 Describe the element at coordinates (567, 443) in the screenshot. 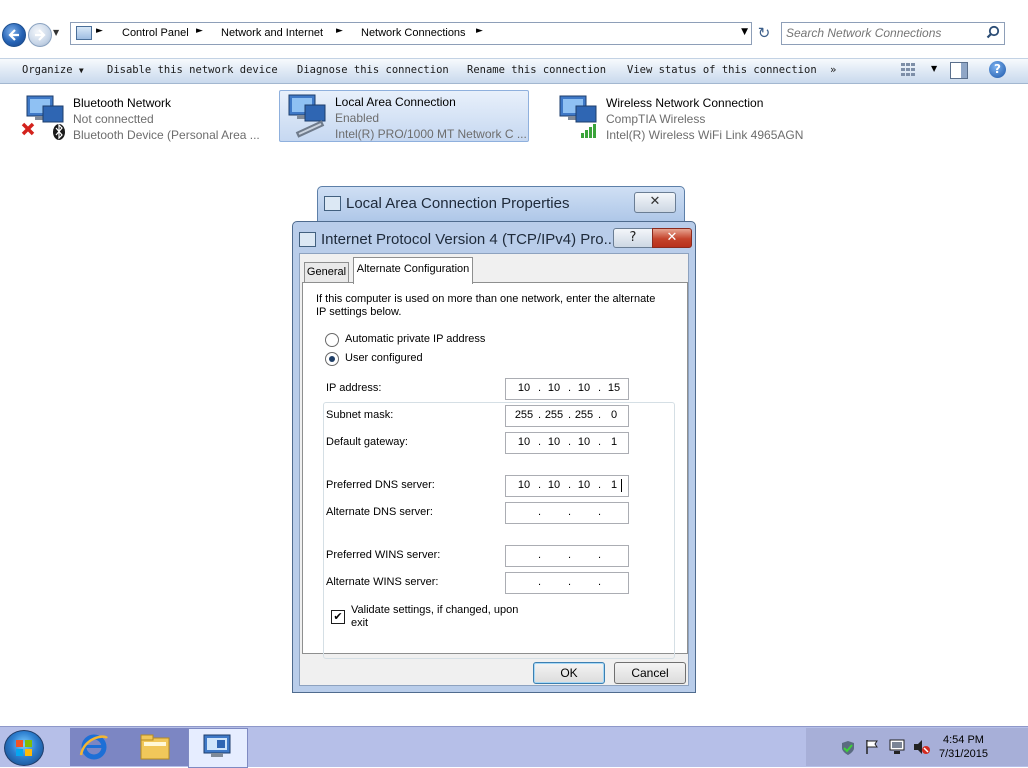

I see `default-gateway-field: 10. 10. 10. 1` at that location.